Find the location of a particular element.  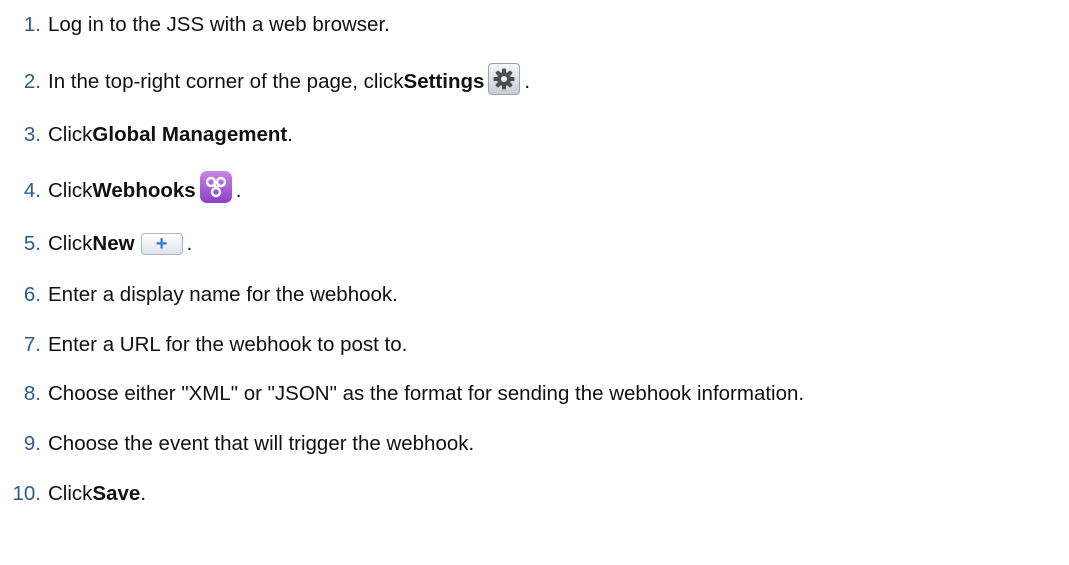

step-5: 5. Click New + . is located at coordinates (96, 244).